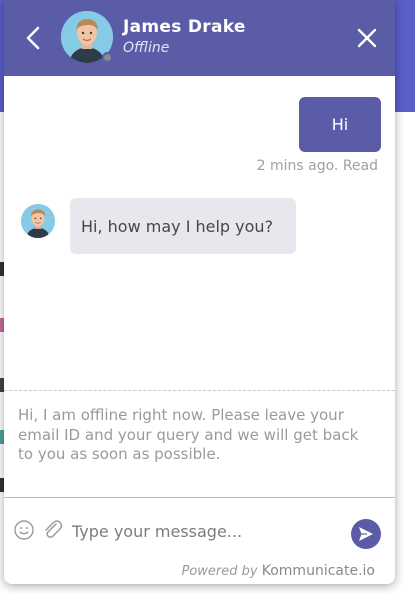 This screenshot has width=415, height=594. I want to click on attachment-button, so click(52, 530).